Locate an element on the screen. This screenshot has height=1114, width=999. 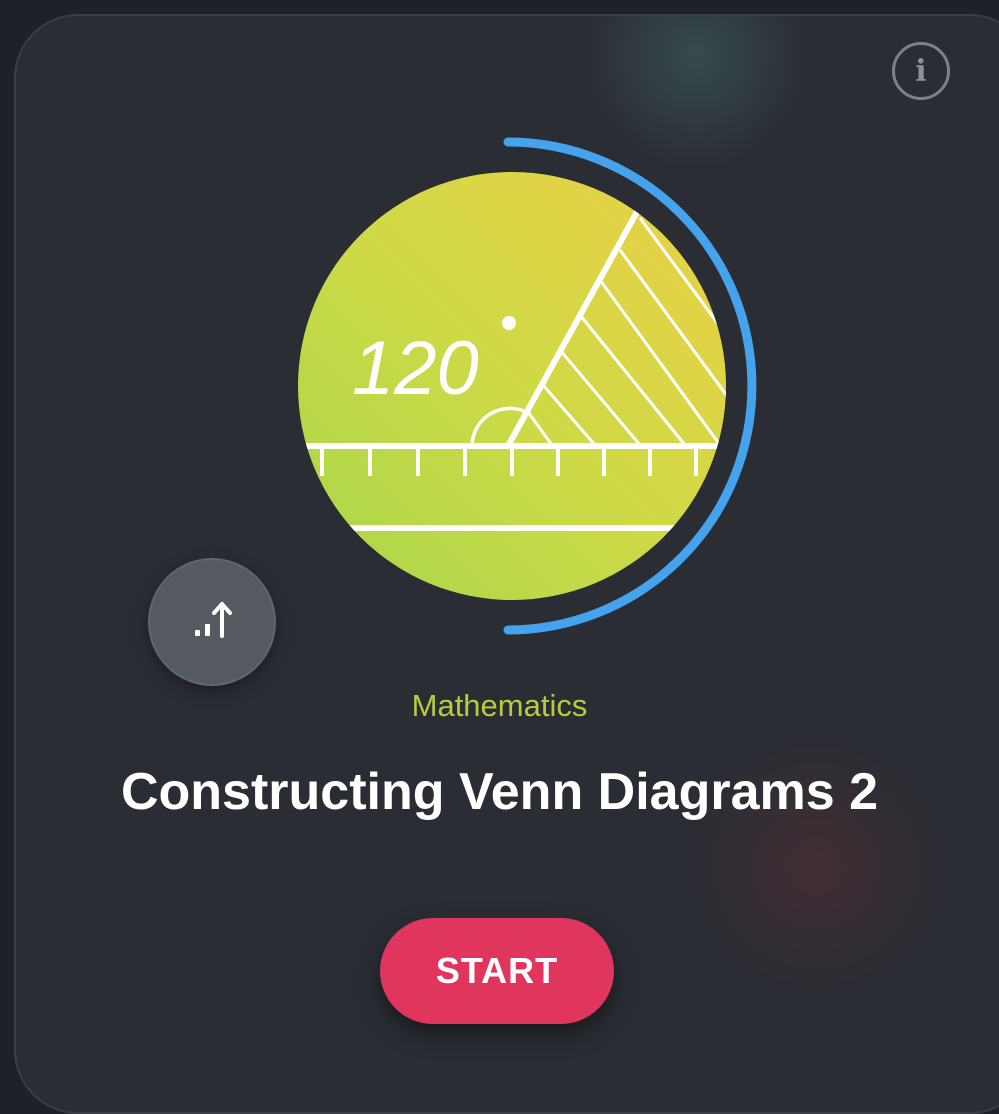
level-up-icon is located at coordinates (213, 620).